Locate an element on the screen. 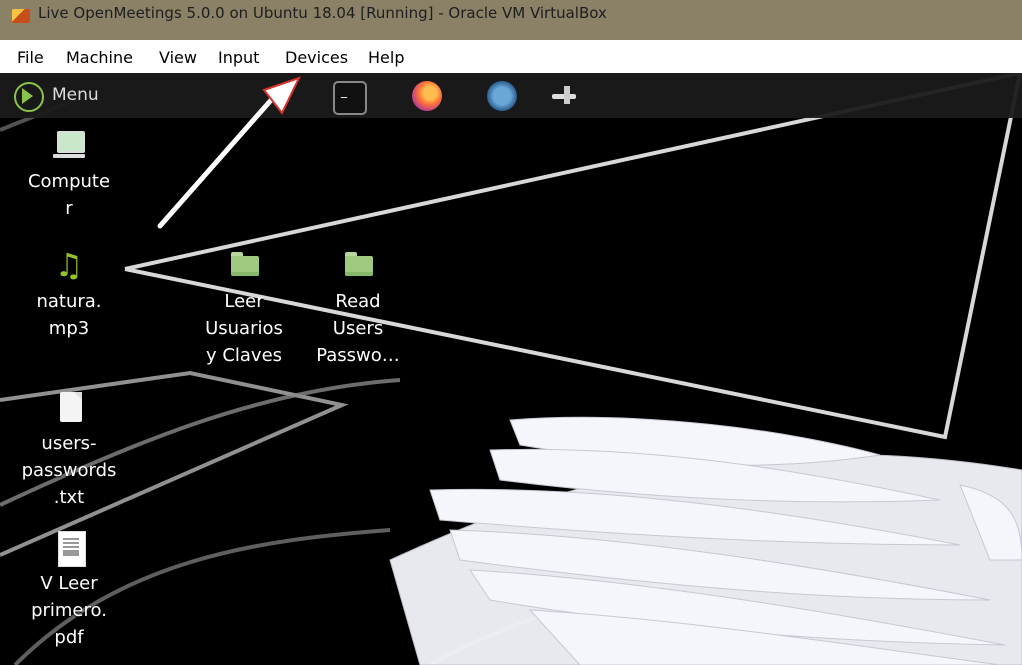  desktop-icon-text-file: users- passwords .txt is located at coordinates (69, 450).